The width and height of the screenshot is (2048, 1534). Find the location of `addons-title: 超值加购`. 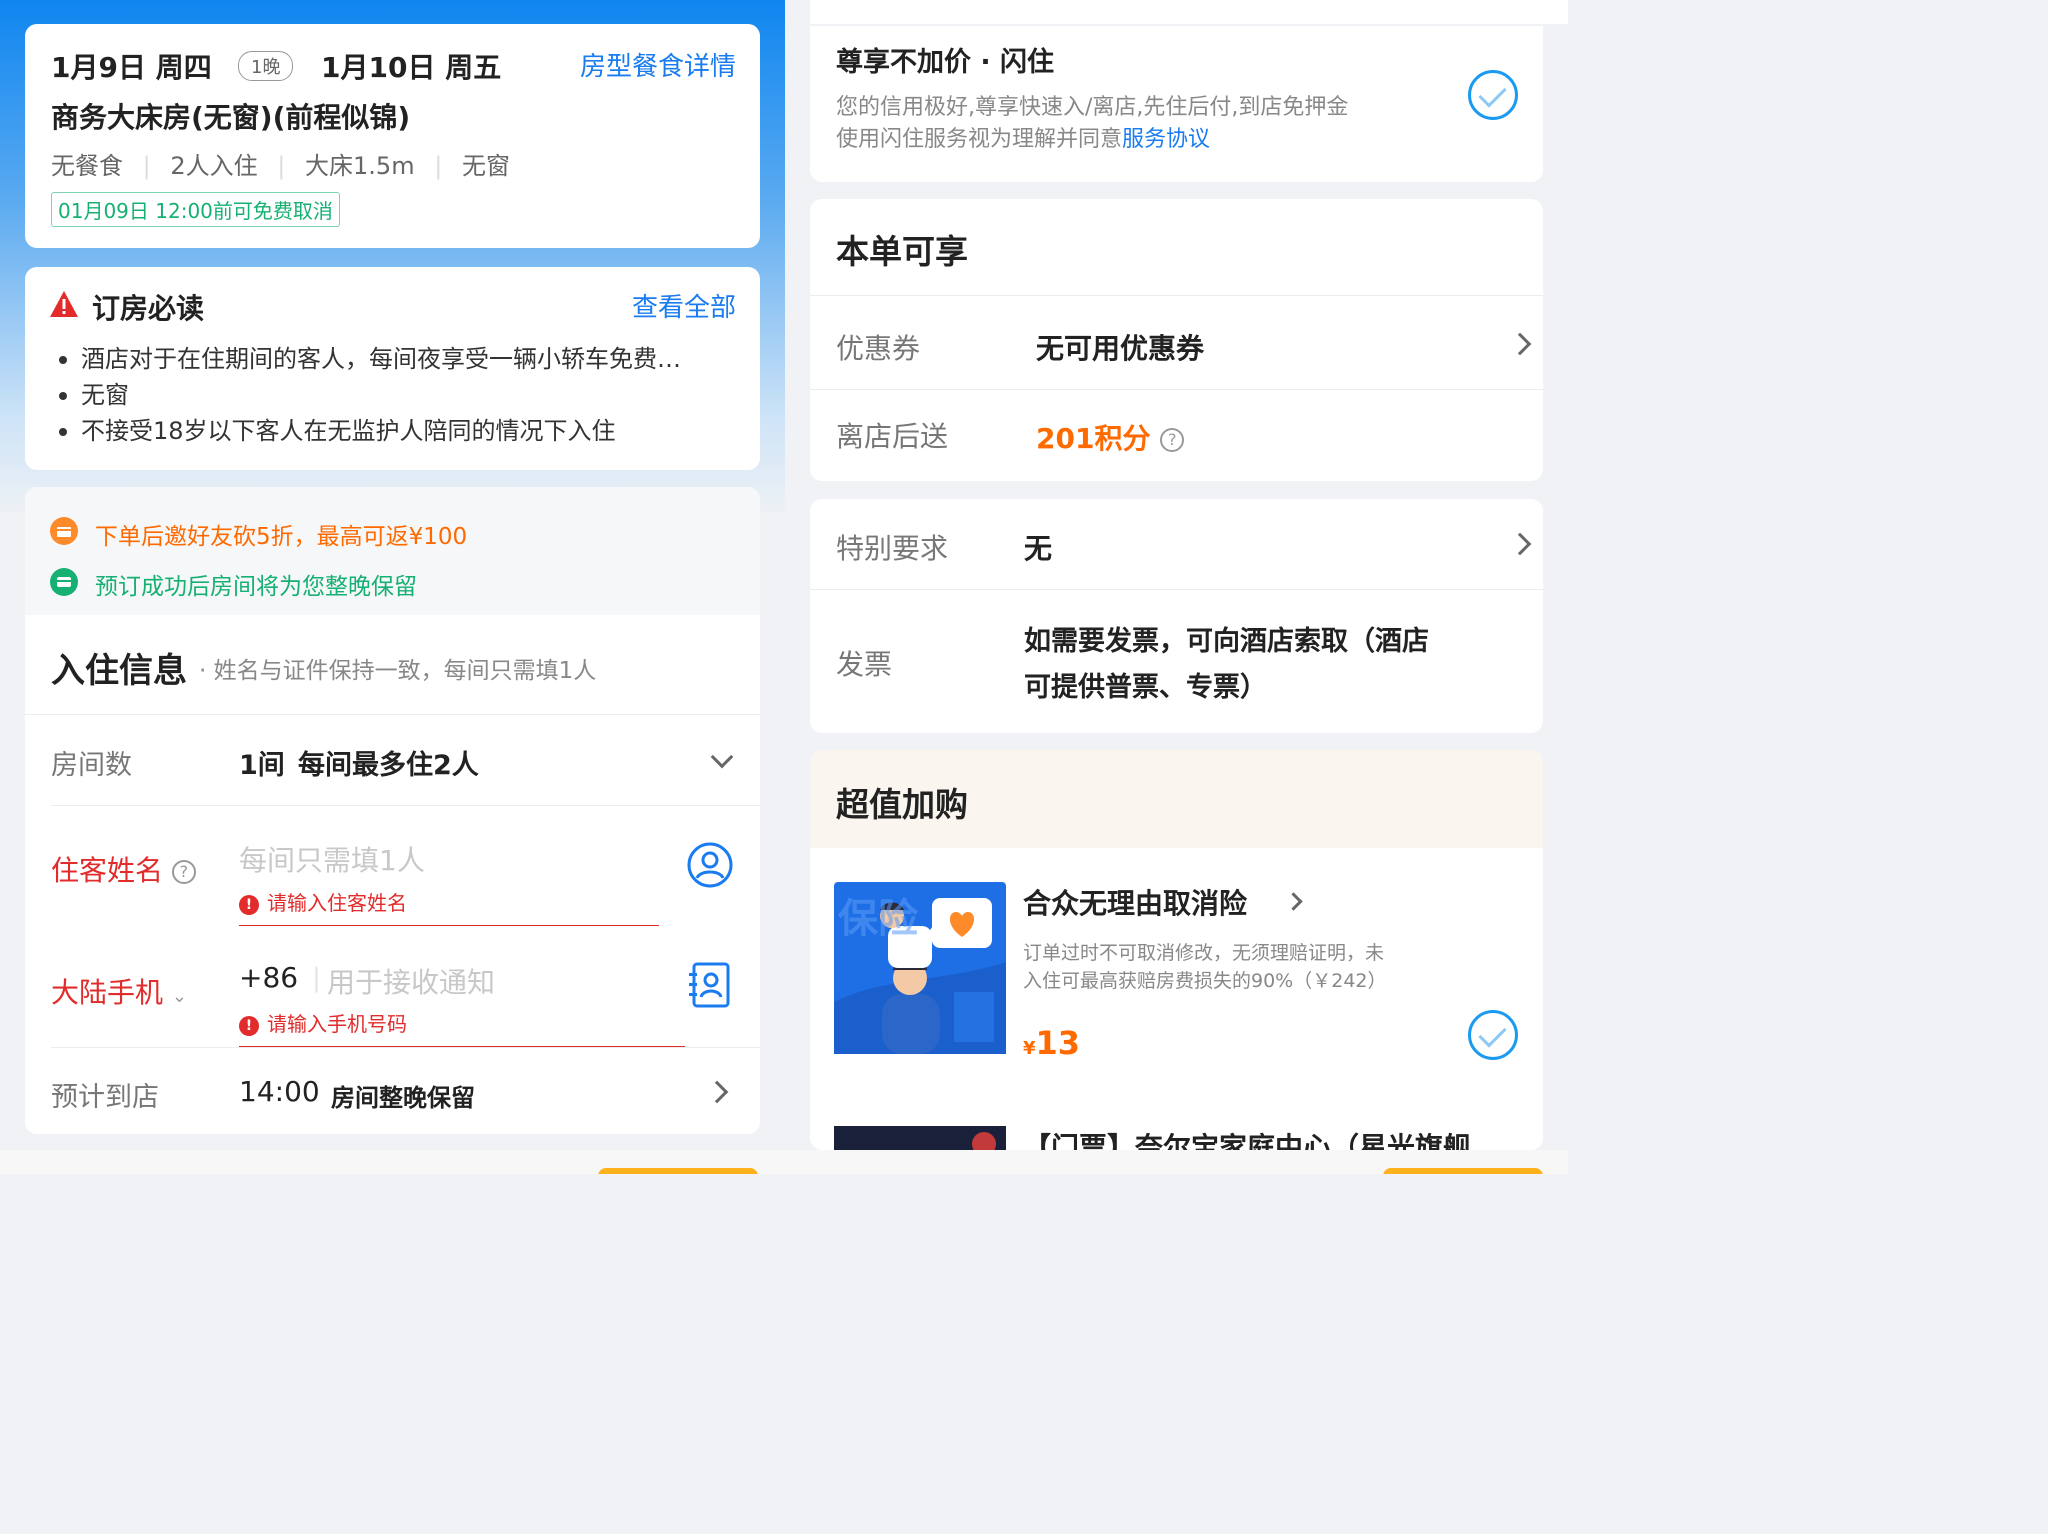

addons-title: 超值加购 is located at coordinates (902, 804).